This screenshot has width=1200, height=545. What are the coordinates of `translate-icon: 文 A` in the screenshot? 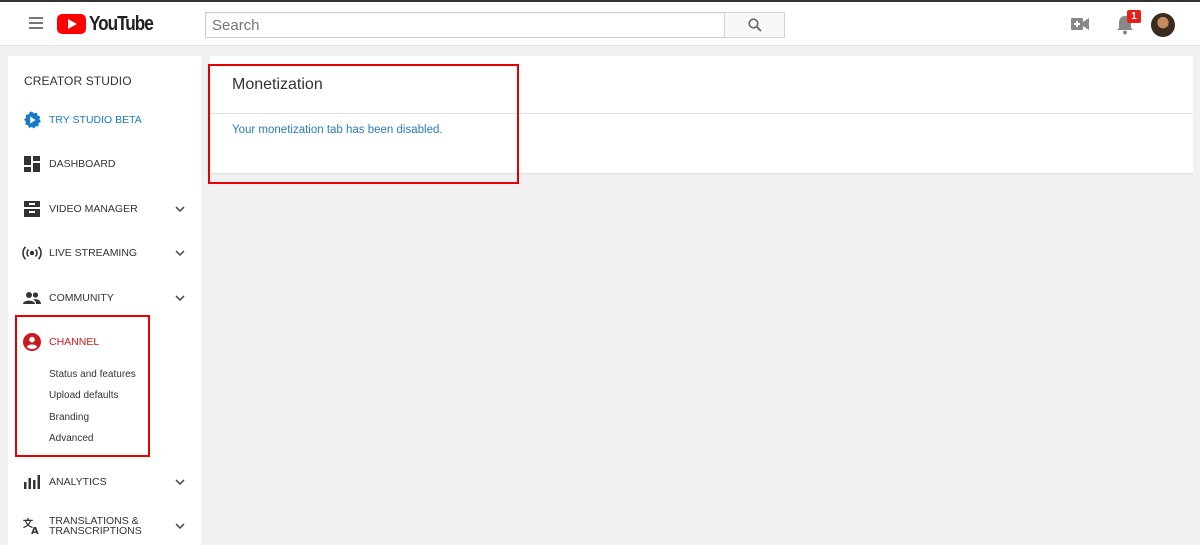 It's located at (32, 526).